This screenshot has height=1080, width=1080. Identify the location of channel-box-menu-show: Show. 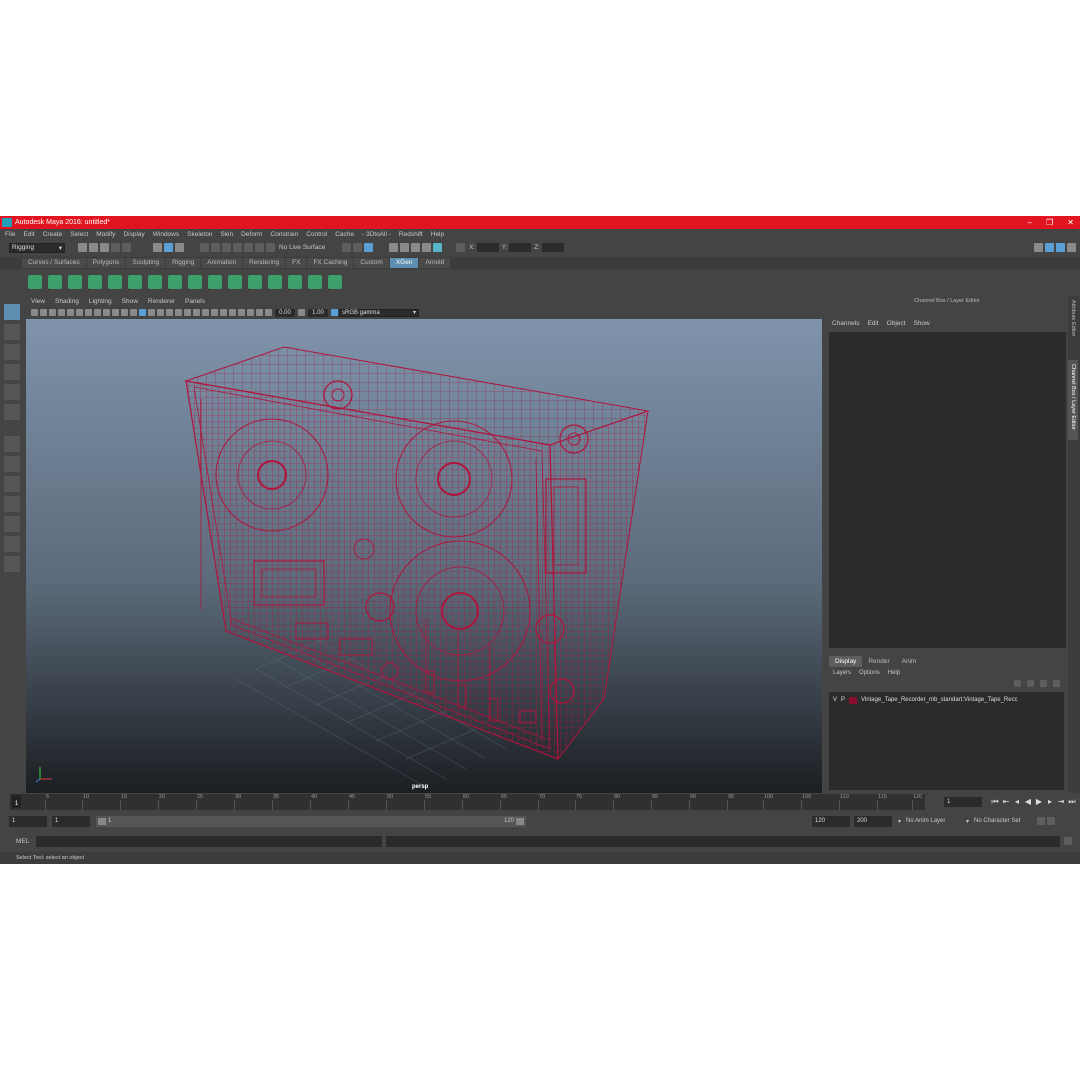
(921, 323).